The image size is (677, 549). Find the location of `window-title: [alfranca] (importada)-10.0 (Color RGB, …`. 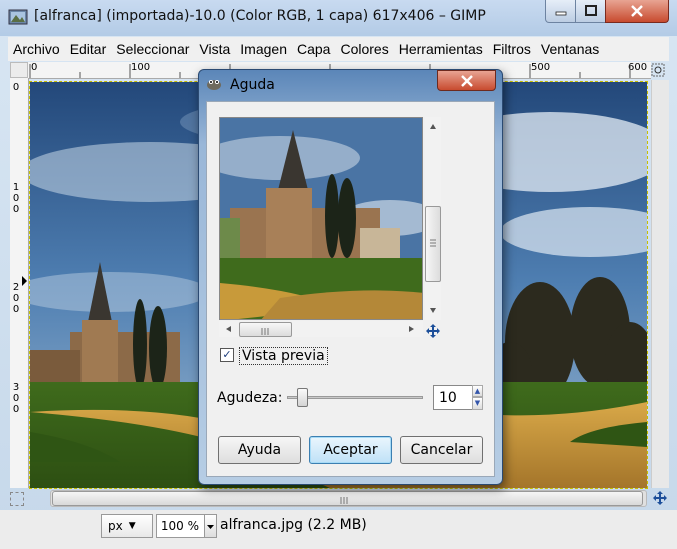

window-title: [alfranca] (importada)-10.0 (Color RGB, … is located at coordinates (260, 16).